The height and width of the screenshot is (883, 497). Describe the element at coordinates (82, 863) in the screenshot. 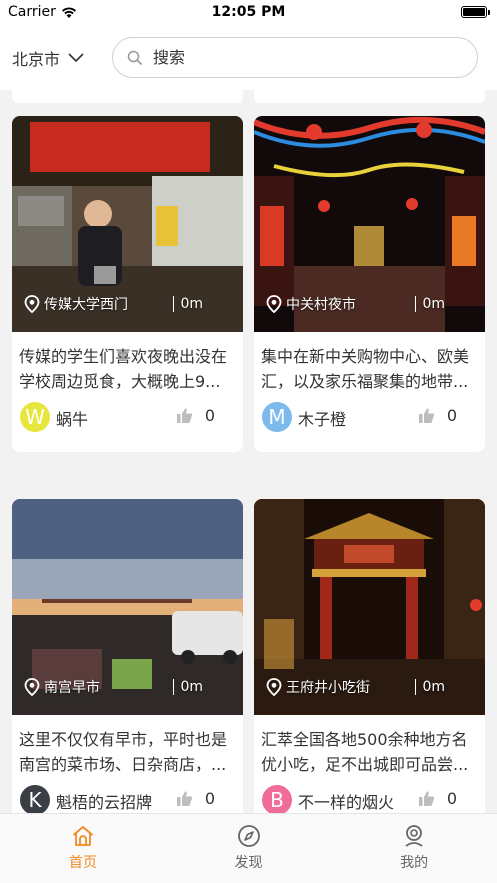

I see `tab-home-label: 首页` at that location.